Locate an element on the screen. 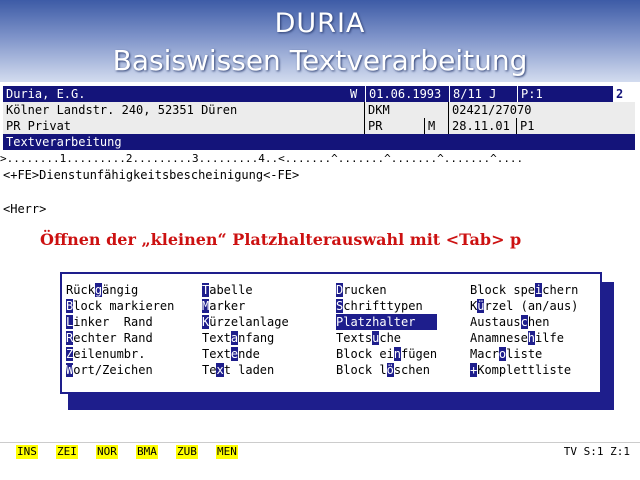  menu-item-austauschen: Austauschen is located at coordinates (524, 322).